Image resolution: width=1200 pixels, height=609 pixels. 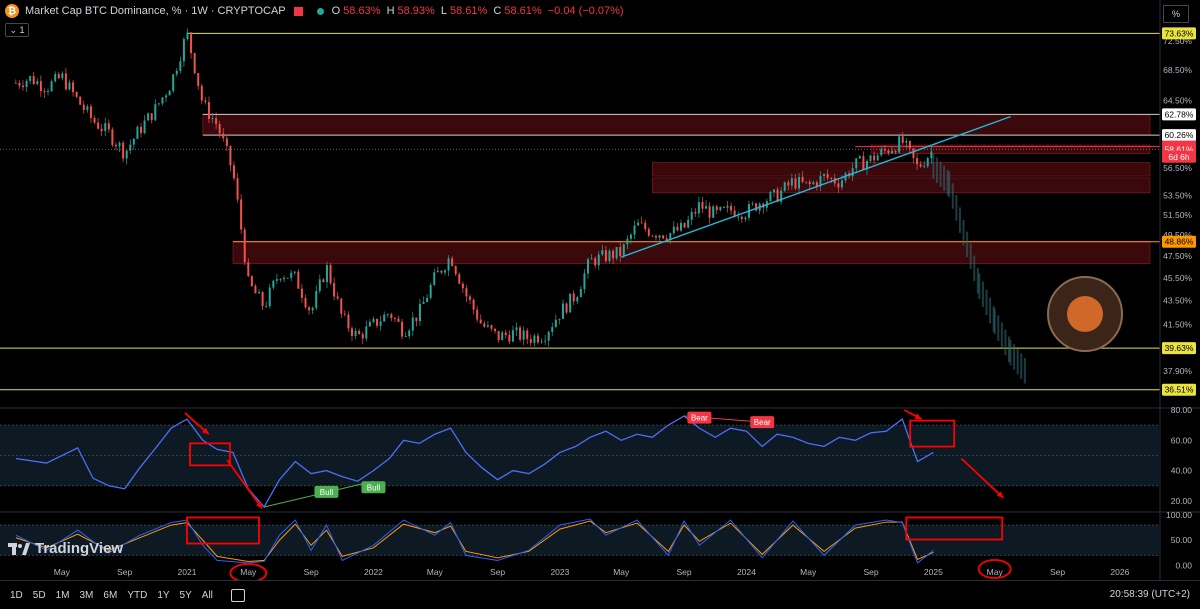 What do you see at coordinates (1177, 325) in the screenshot?
I see `price-tick-10: 41.50%` at bounding box center [1177, 325].